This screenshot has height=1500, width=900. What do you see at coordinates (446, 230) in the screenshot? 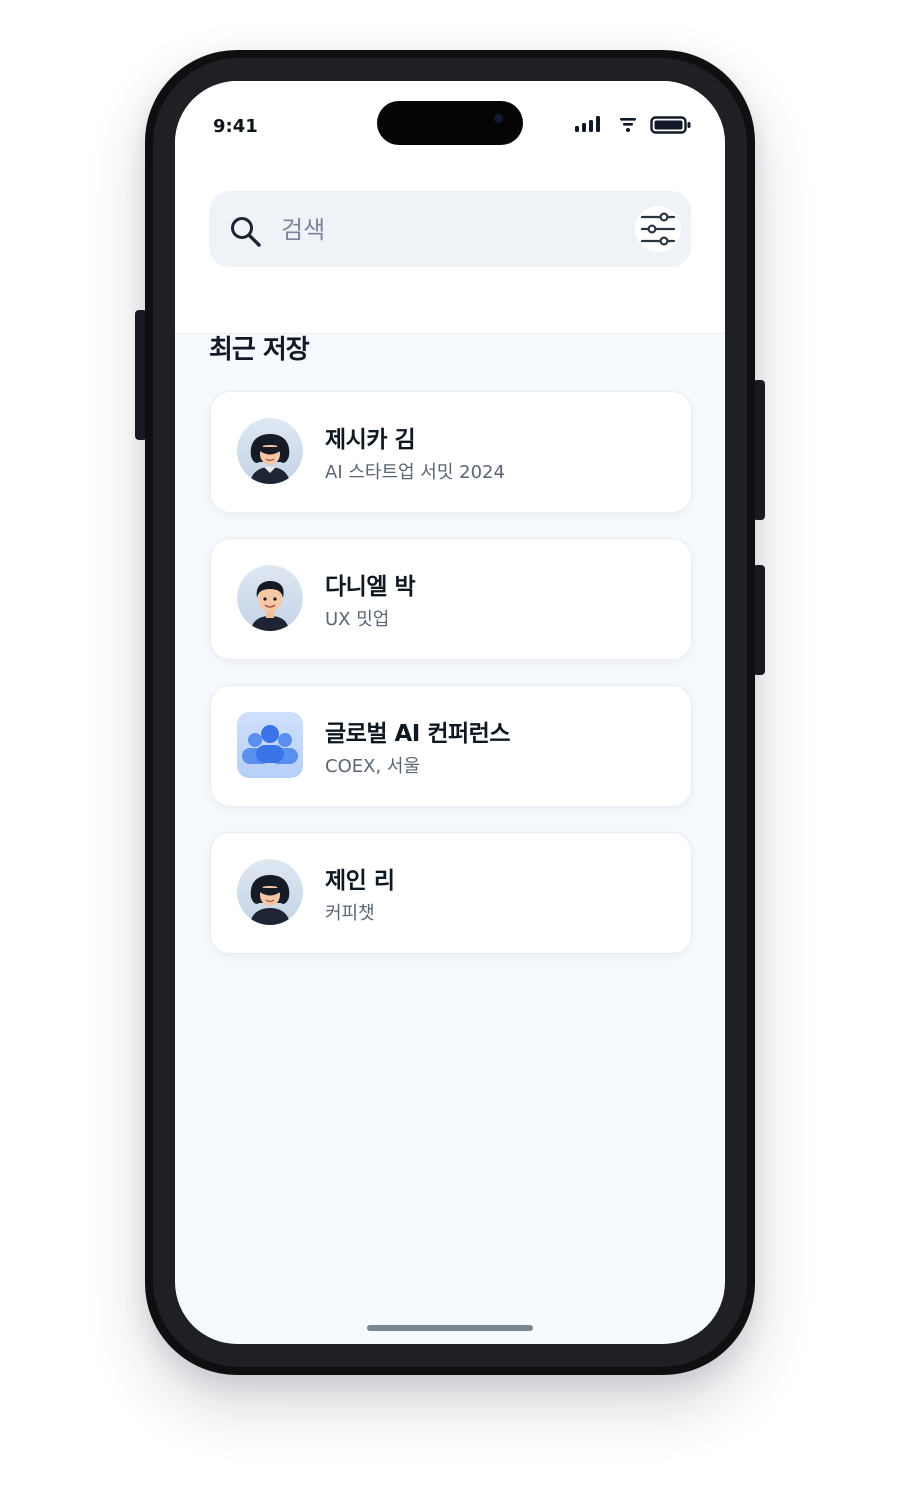
I see `search-input` at bounding box center [446, 230].